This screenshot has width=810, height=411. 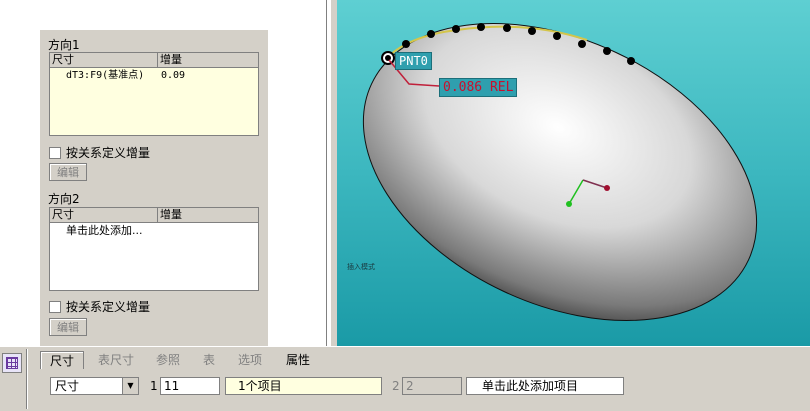 I want to click on define-by-relation-checkbox-1: 按关系定义增量, so click(x=99, y=152).